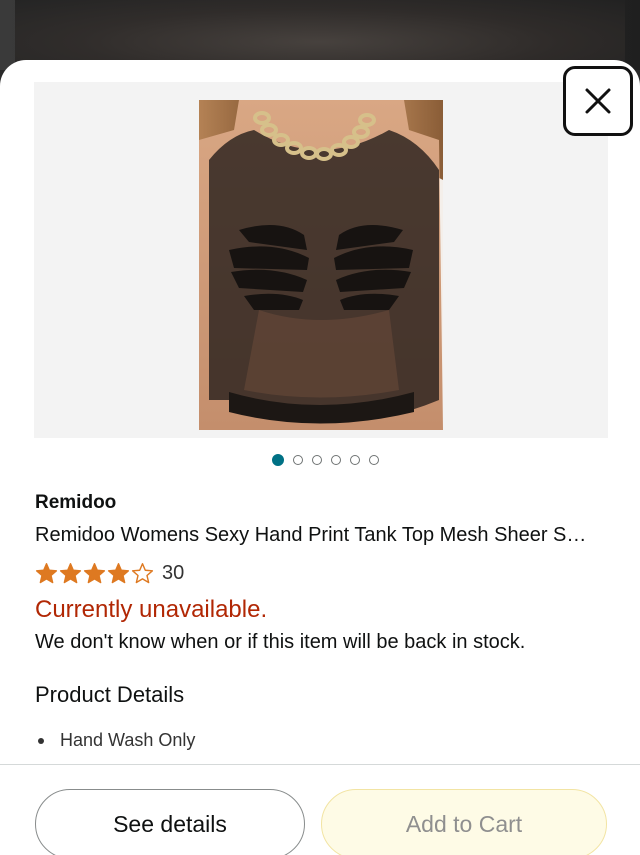 This screenshot has width=640, height=855. I want to click on detail-bullet-text: Hand Wash Only, so click(128, 740).